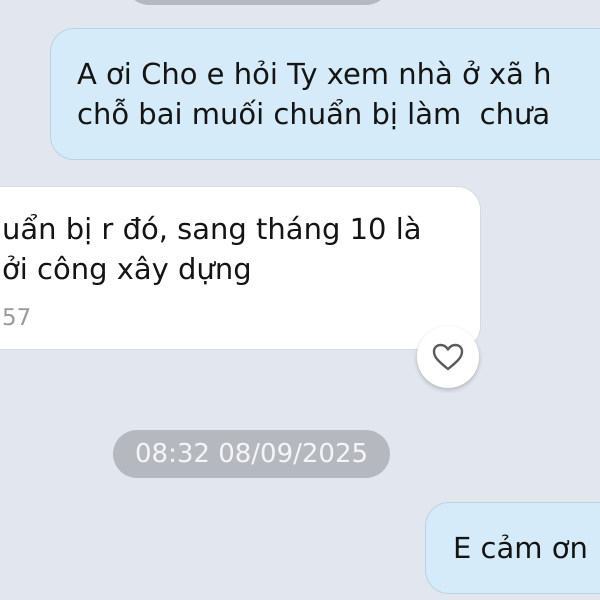 Image resolution: width=600 pixels, height=600 pixels. What do you see at coordinates (448, 357) in the screenshot?
I see `reaction-button` at bounding box center [448, 357].